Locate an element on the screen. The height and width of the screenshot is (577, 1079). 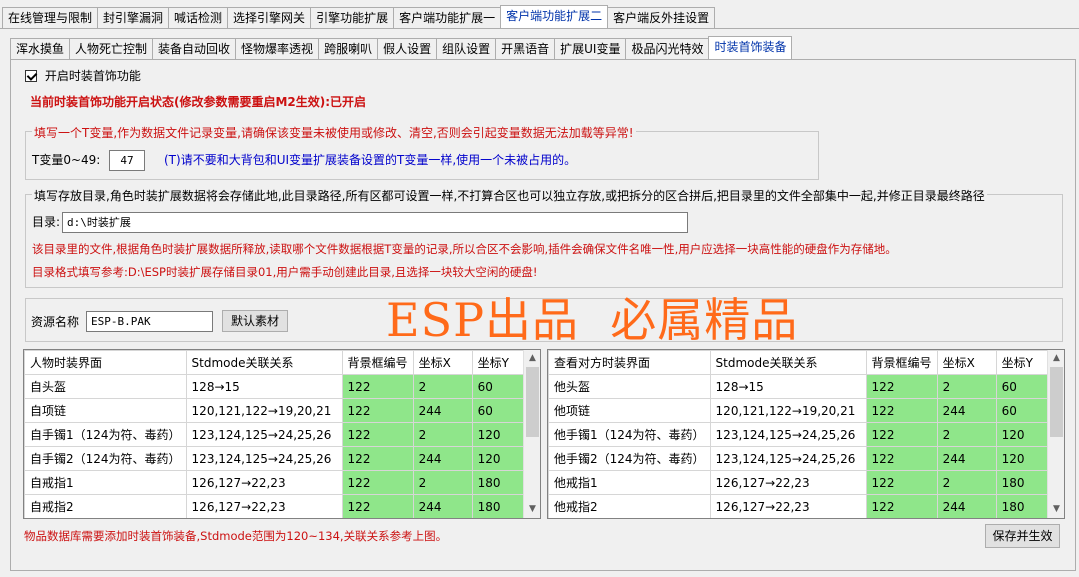
table-row: 自头盔 128→15 122 2 60 is located at coordinates (278, 386).